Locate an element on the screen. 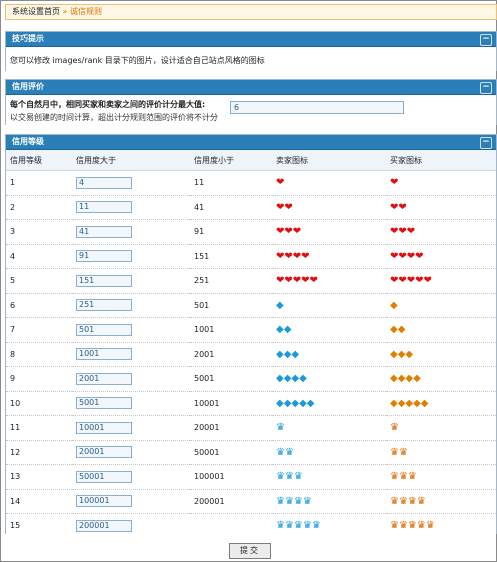 The image size is (497, 562). greater-than-input: 4 is located at coordinates (104, 182).